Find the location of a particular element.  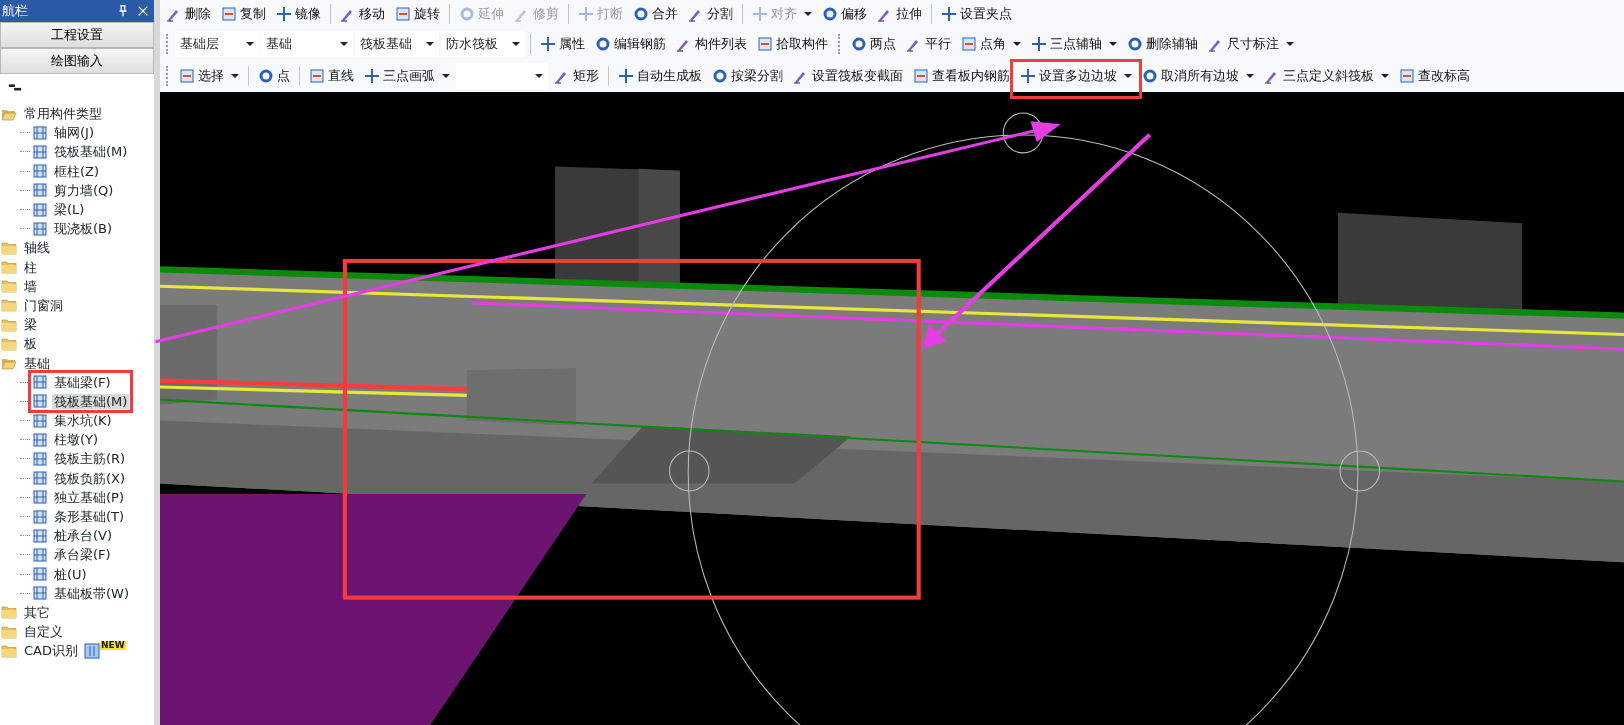

toolbar-button: 编辑钢筋 is located at coordinates (630, 44).